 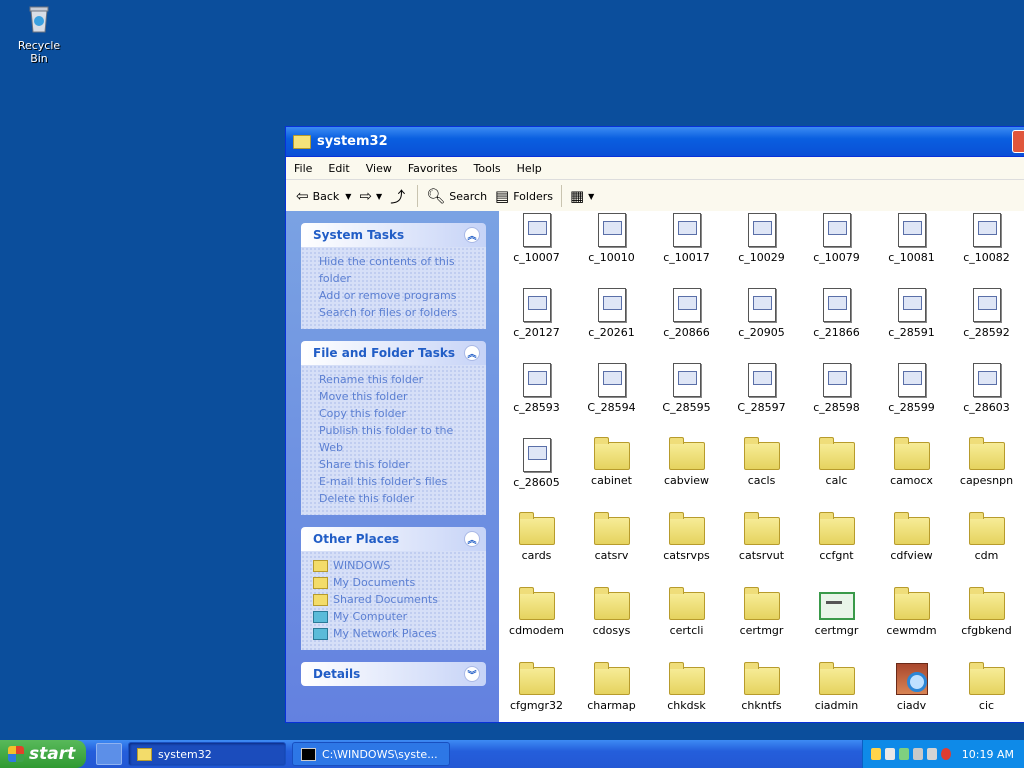 I want to click on file-item: certcli, so click(x=686, y=619).